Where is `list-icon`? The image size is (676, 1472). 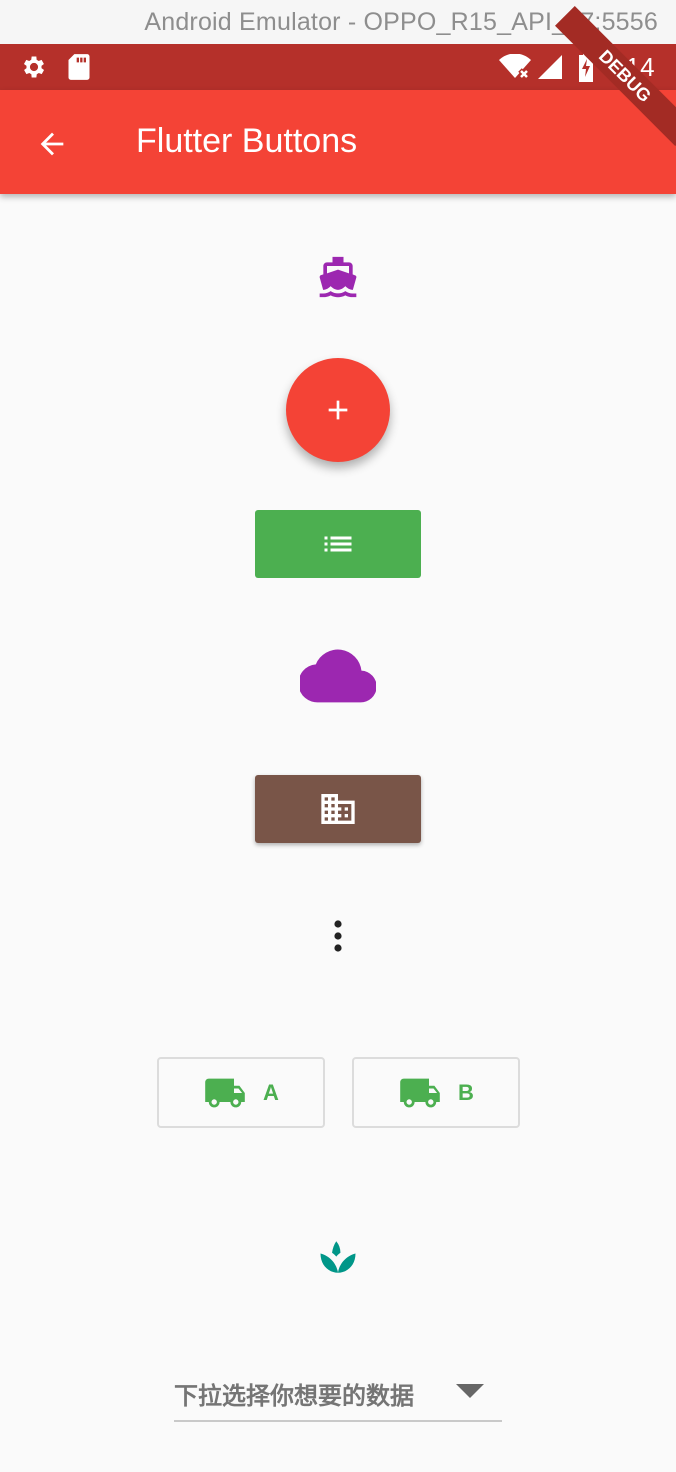 list-icon is located at coordinates (338, 544).